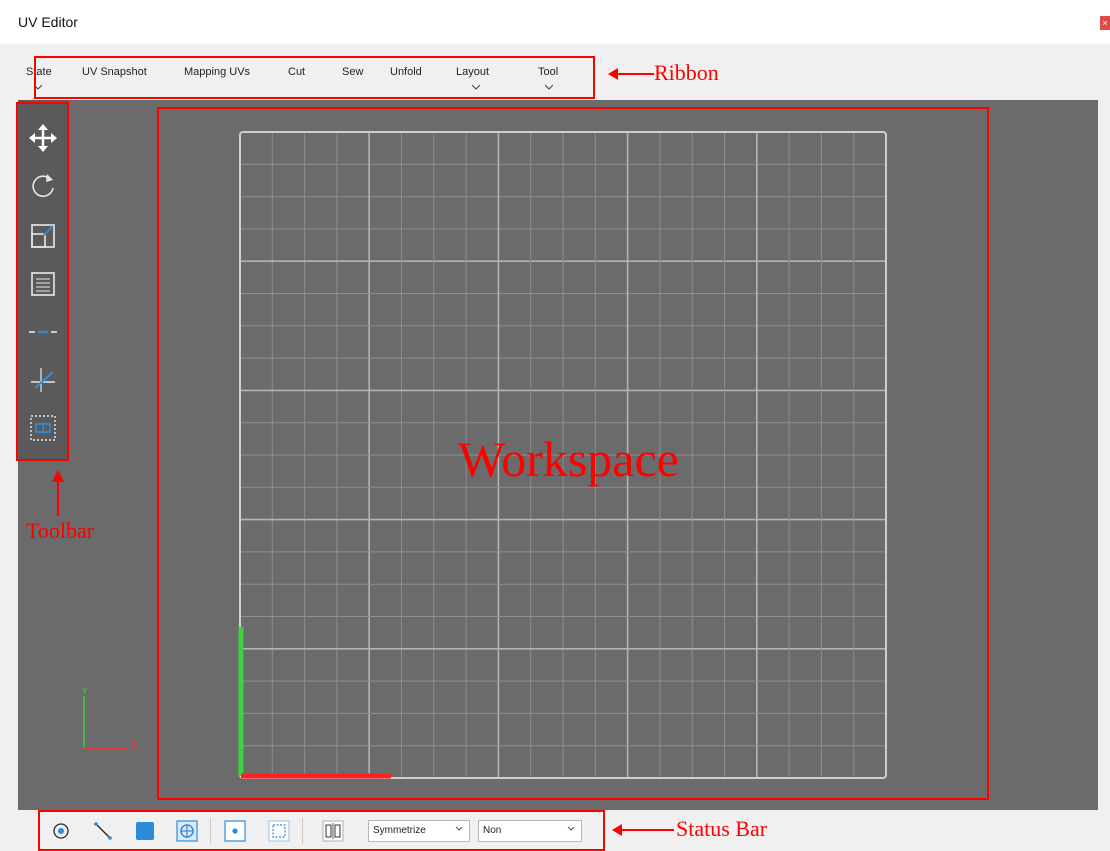 Image resolution: width=1110 pixels, height=851 pixels. Describe the element at coordinates (548, 72) in the screenshot. I see `ribbon-item-tool: Tool` at that location.